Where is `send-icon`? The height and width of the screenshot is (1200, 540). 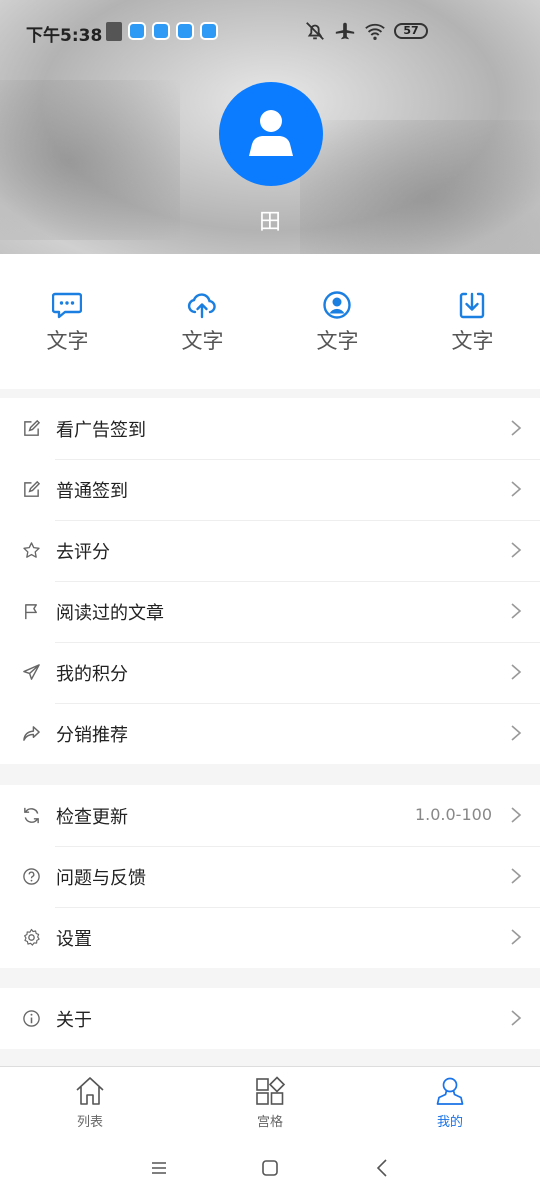 send-icon is located at coordinates (31, 672).